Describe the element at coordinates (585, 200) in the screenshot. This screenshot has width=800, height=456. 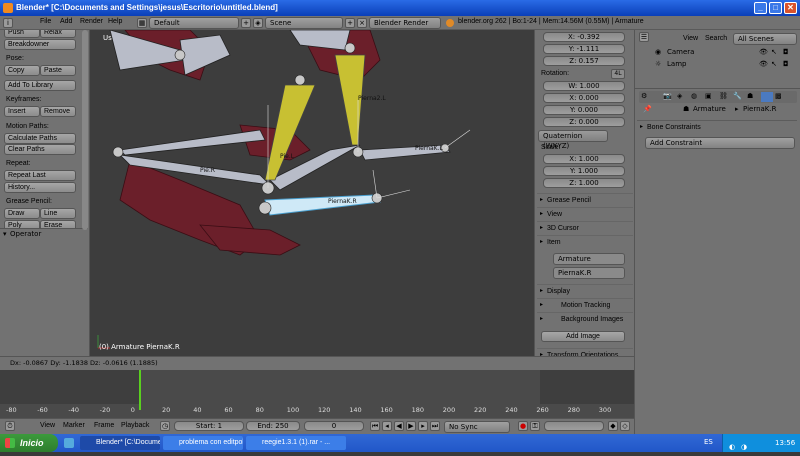
I see `panel-grease-pencil: Grease Pencil` at that location.